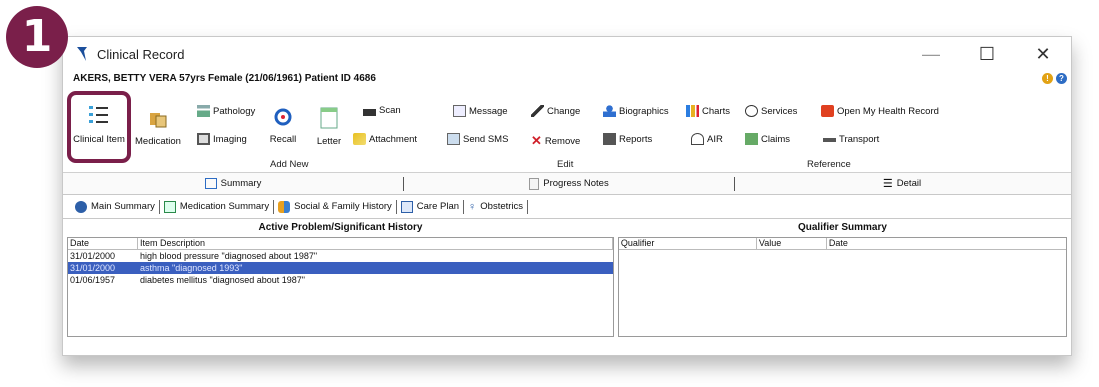 This screenshot has width=1099, height=387. Describe the element at coordinates (191, 268) in the screenshot. I see `row-description: asthma "diagnosed 1993"` at that location.